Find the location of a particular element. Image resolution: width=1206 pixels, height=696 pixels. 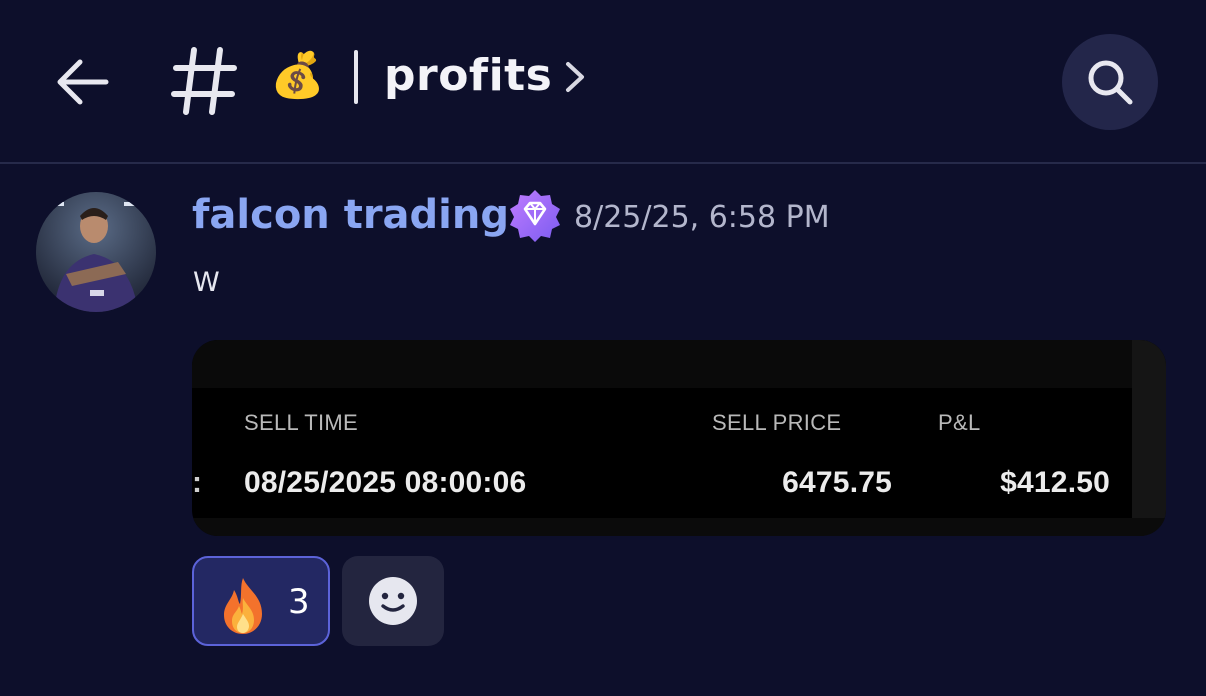

avatar is located at coordinates (96, 252).